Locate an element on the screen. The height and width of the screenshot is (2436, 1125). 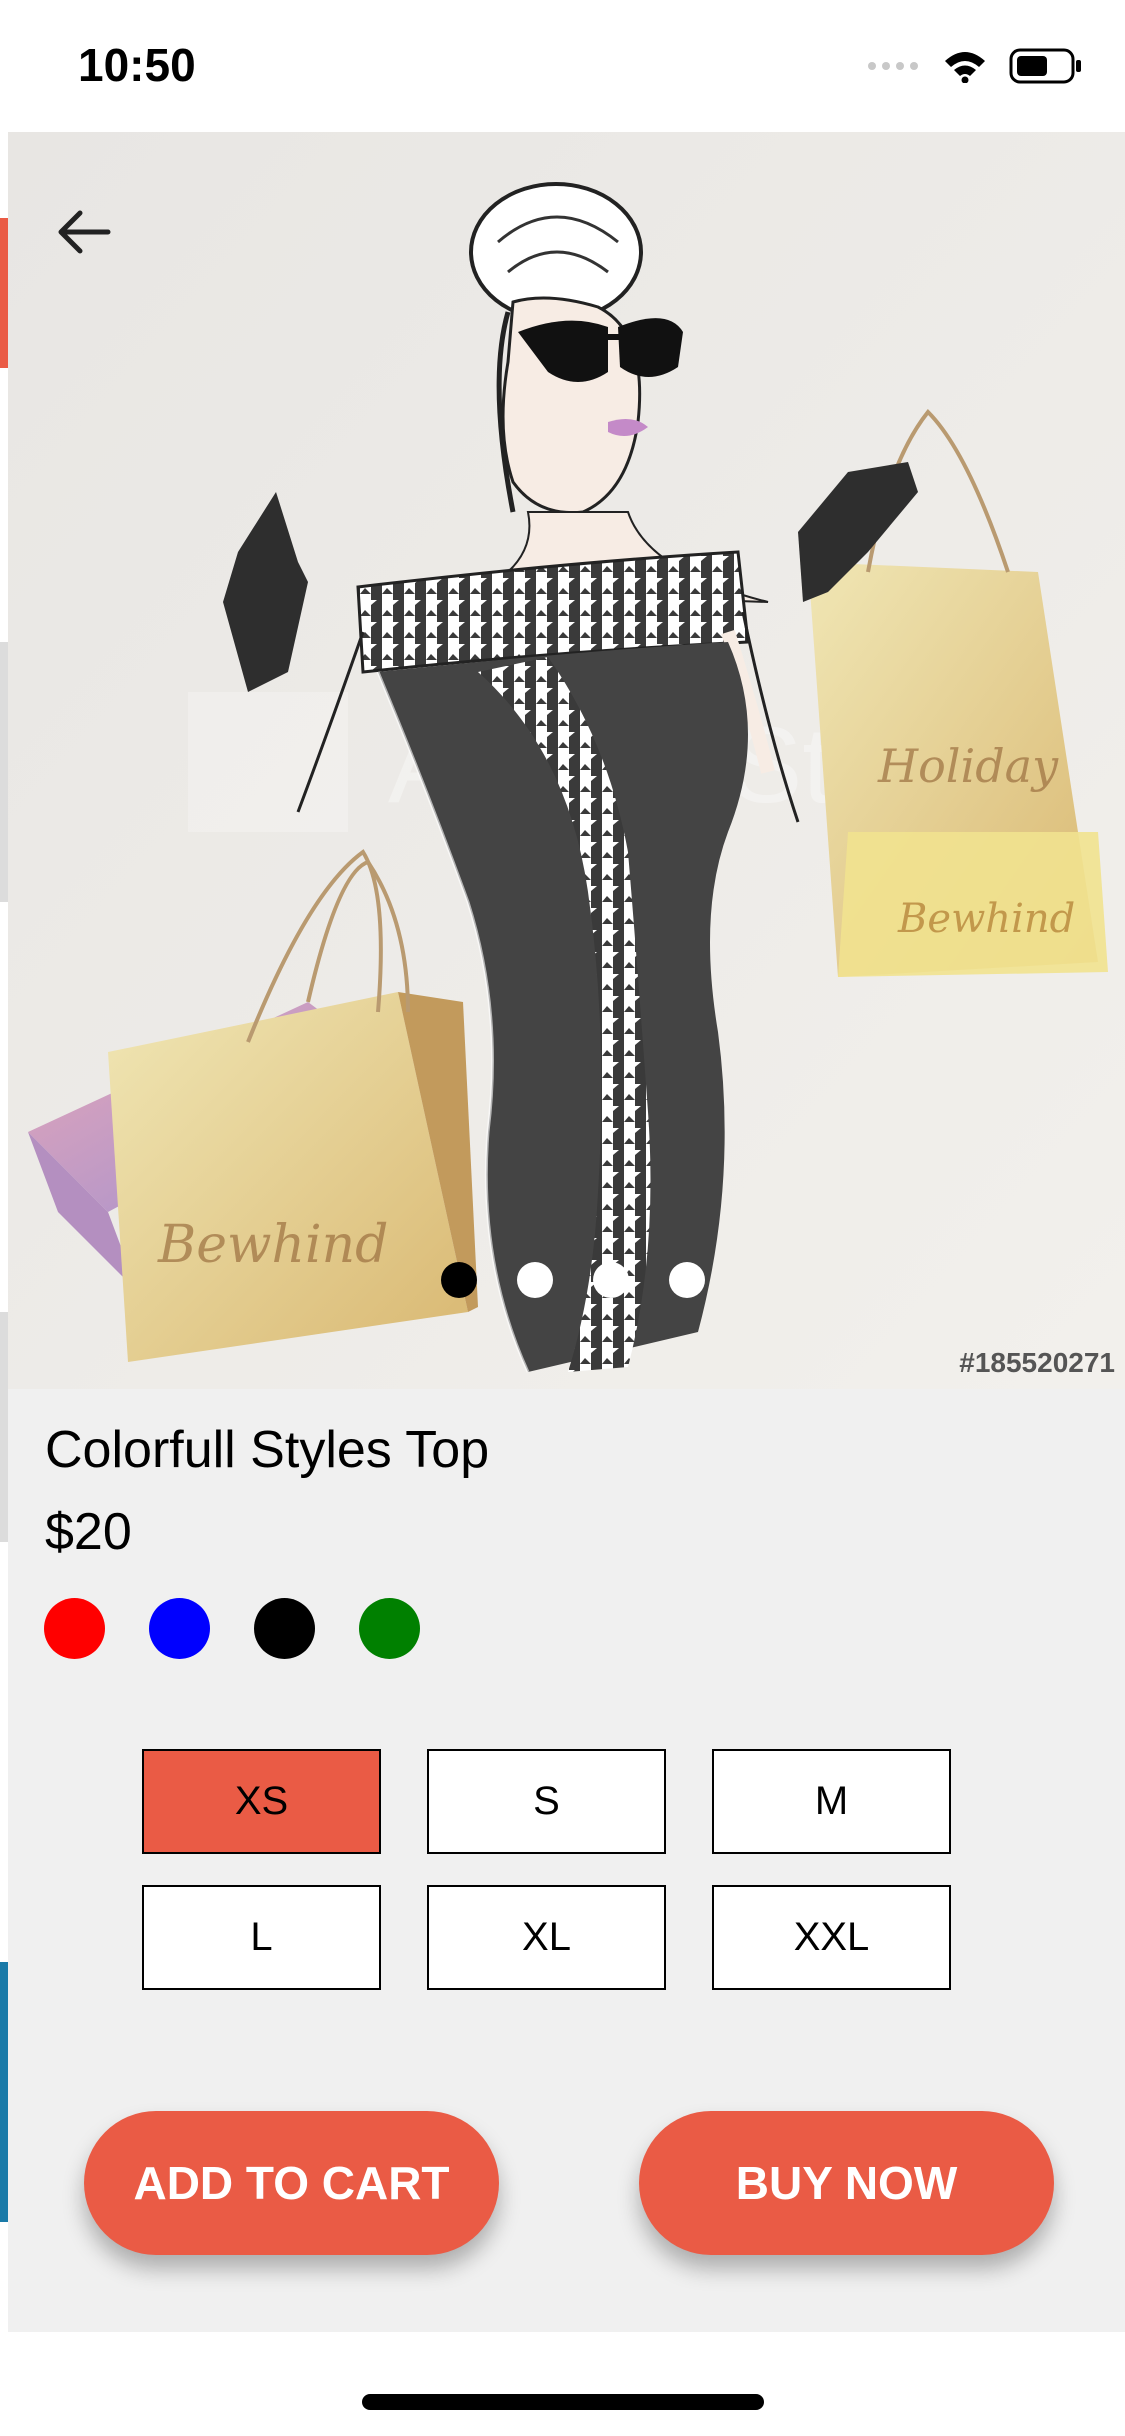
product-price: $20 is located at coordinates (88, 1532).